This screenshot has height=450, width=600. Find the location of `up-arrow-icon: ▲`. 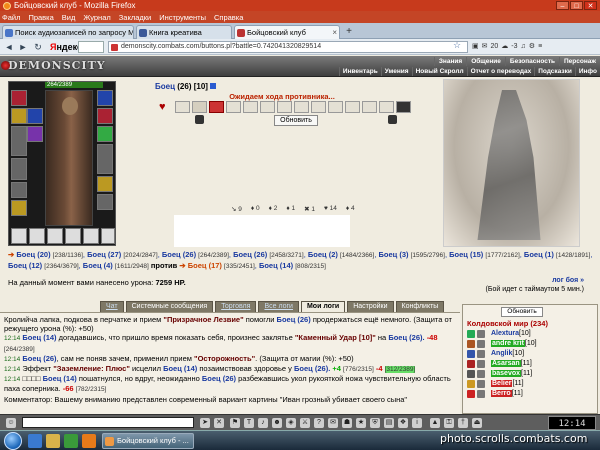

up-arrow-icon: ▲ is located at coordinates (435, 423).